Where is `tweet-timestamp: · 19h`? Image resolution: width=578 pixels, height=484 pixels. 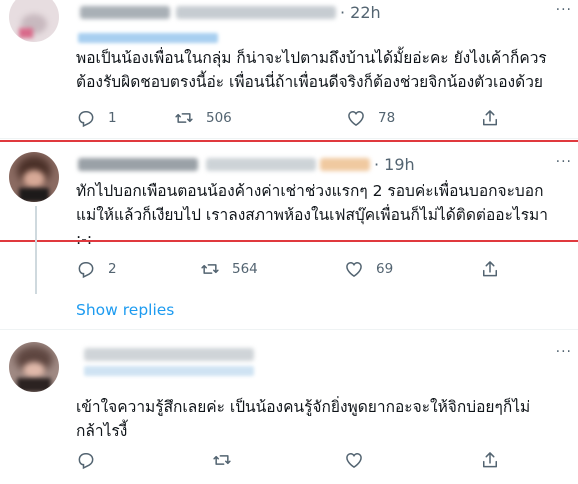 tweet-timestamp: · 19h is located at coordinates (394, 164).